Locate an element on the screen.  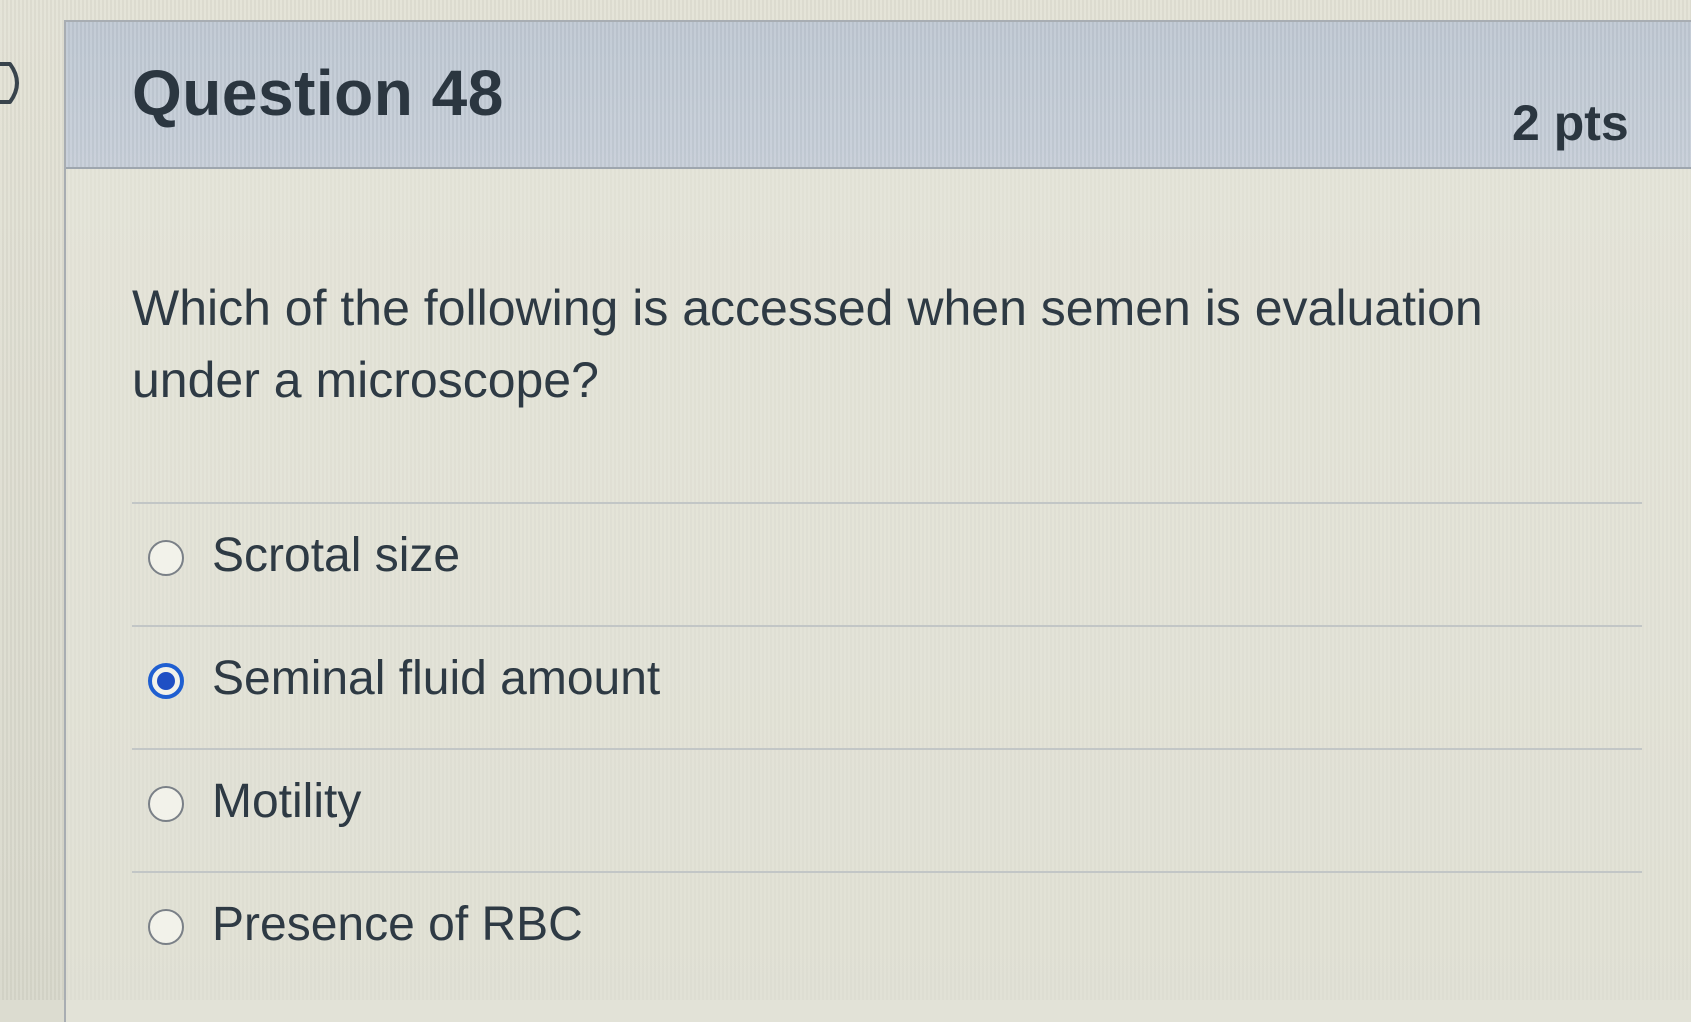
answer-label: Seminal fluid amount is located at coordinates (436, 678).